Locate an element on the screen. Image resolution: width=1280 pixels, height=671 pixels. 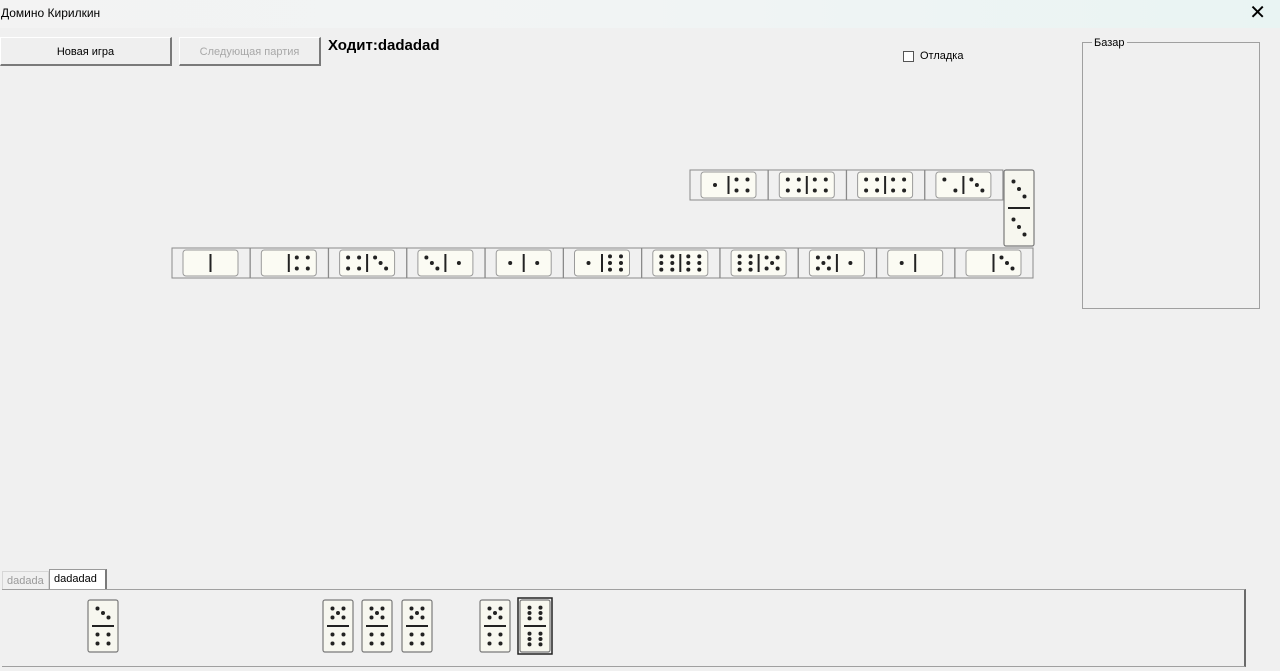
debug-label: Отладка is located at coordinates (942, 56).